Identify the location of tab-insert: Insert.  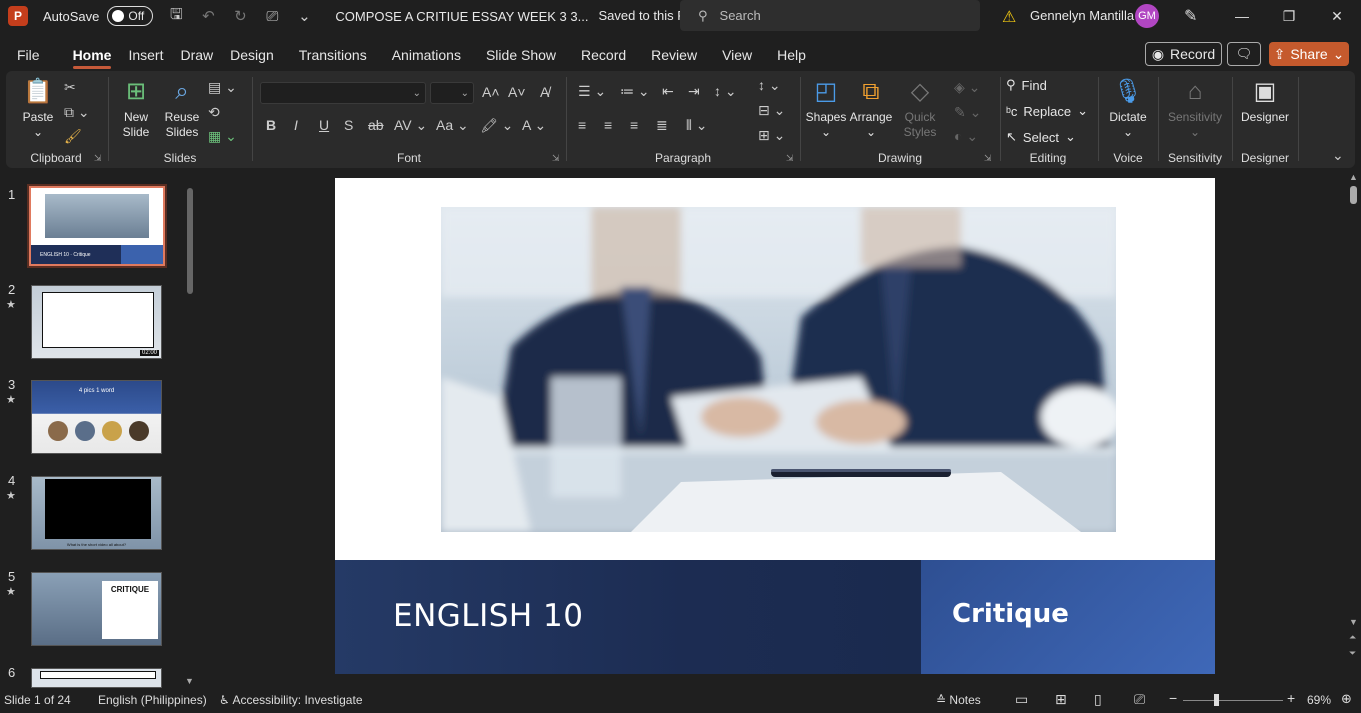
(145, 55).